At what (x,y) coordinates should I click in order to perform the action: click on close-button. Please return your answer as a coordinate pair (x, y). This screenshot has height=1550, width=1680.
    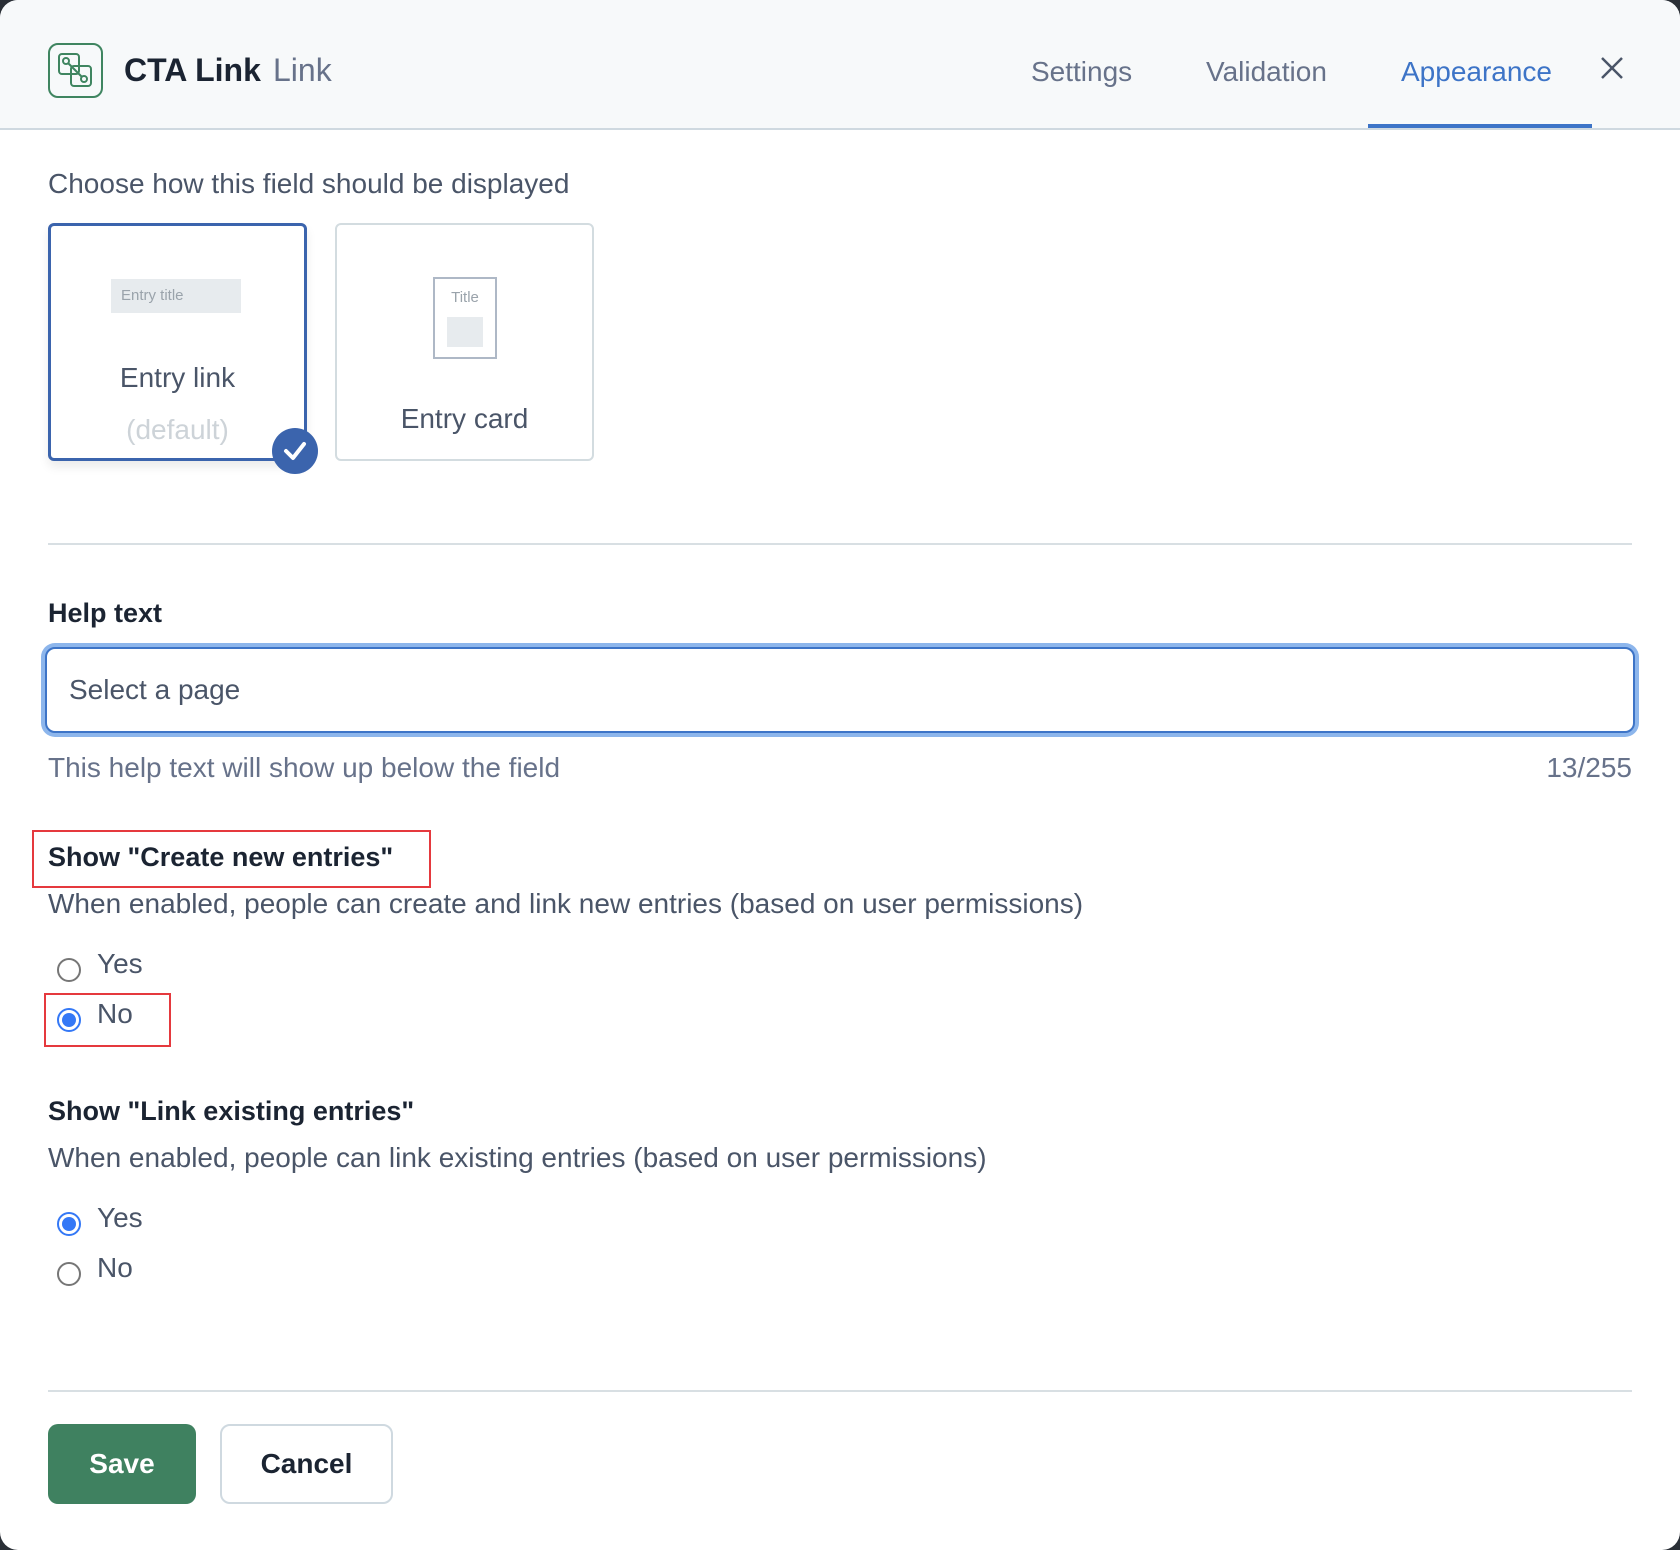
    Looking at the image, I should click on (1612, 68).